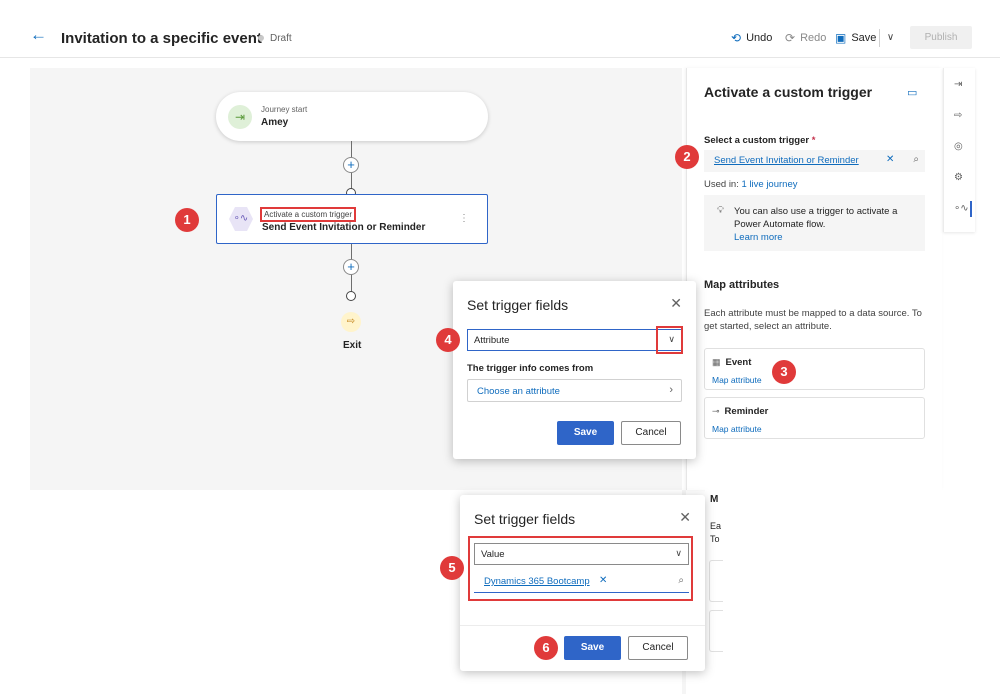 Image resolution: width=1000 pixels, height=694 pixels. I want to click on remove-tag-icon: ✕, so click(890, 159).